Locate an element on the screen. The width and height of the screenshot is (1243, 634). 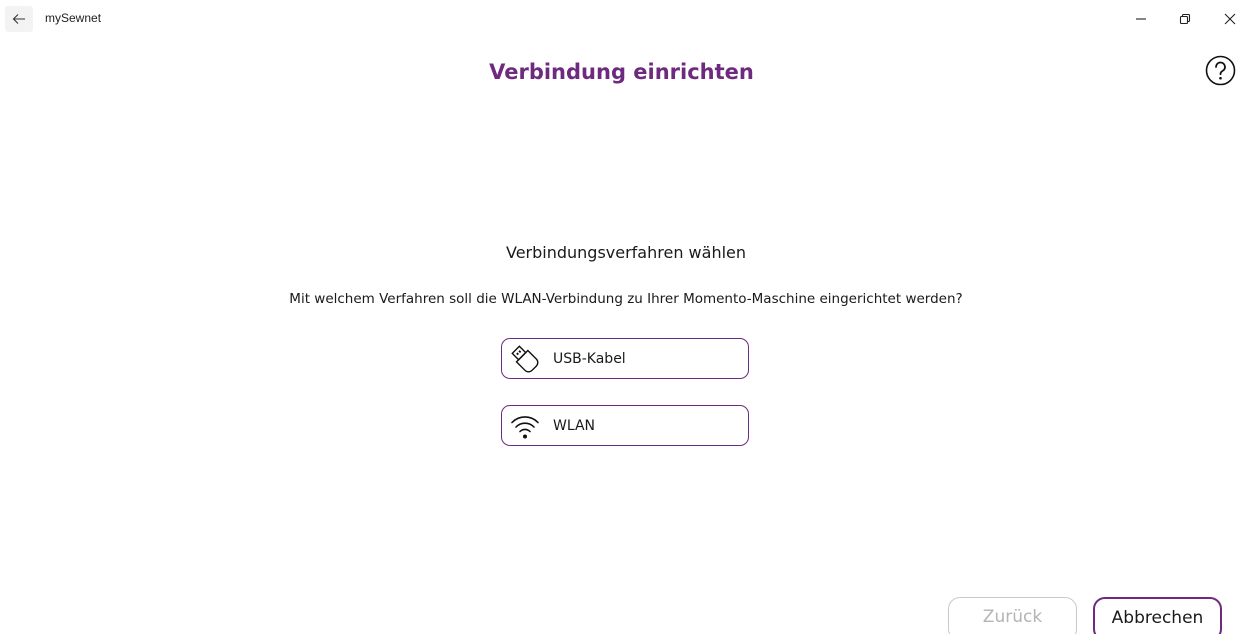
usb-cable-label: USB-Kabel is located at coordinates (589, 358).